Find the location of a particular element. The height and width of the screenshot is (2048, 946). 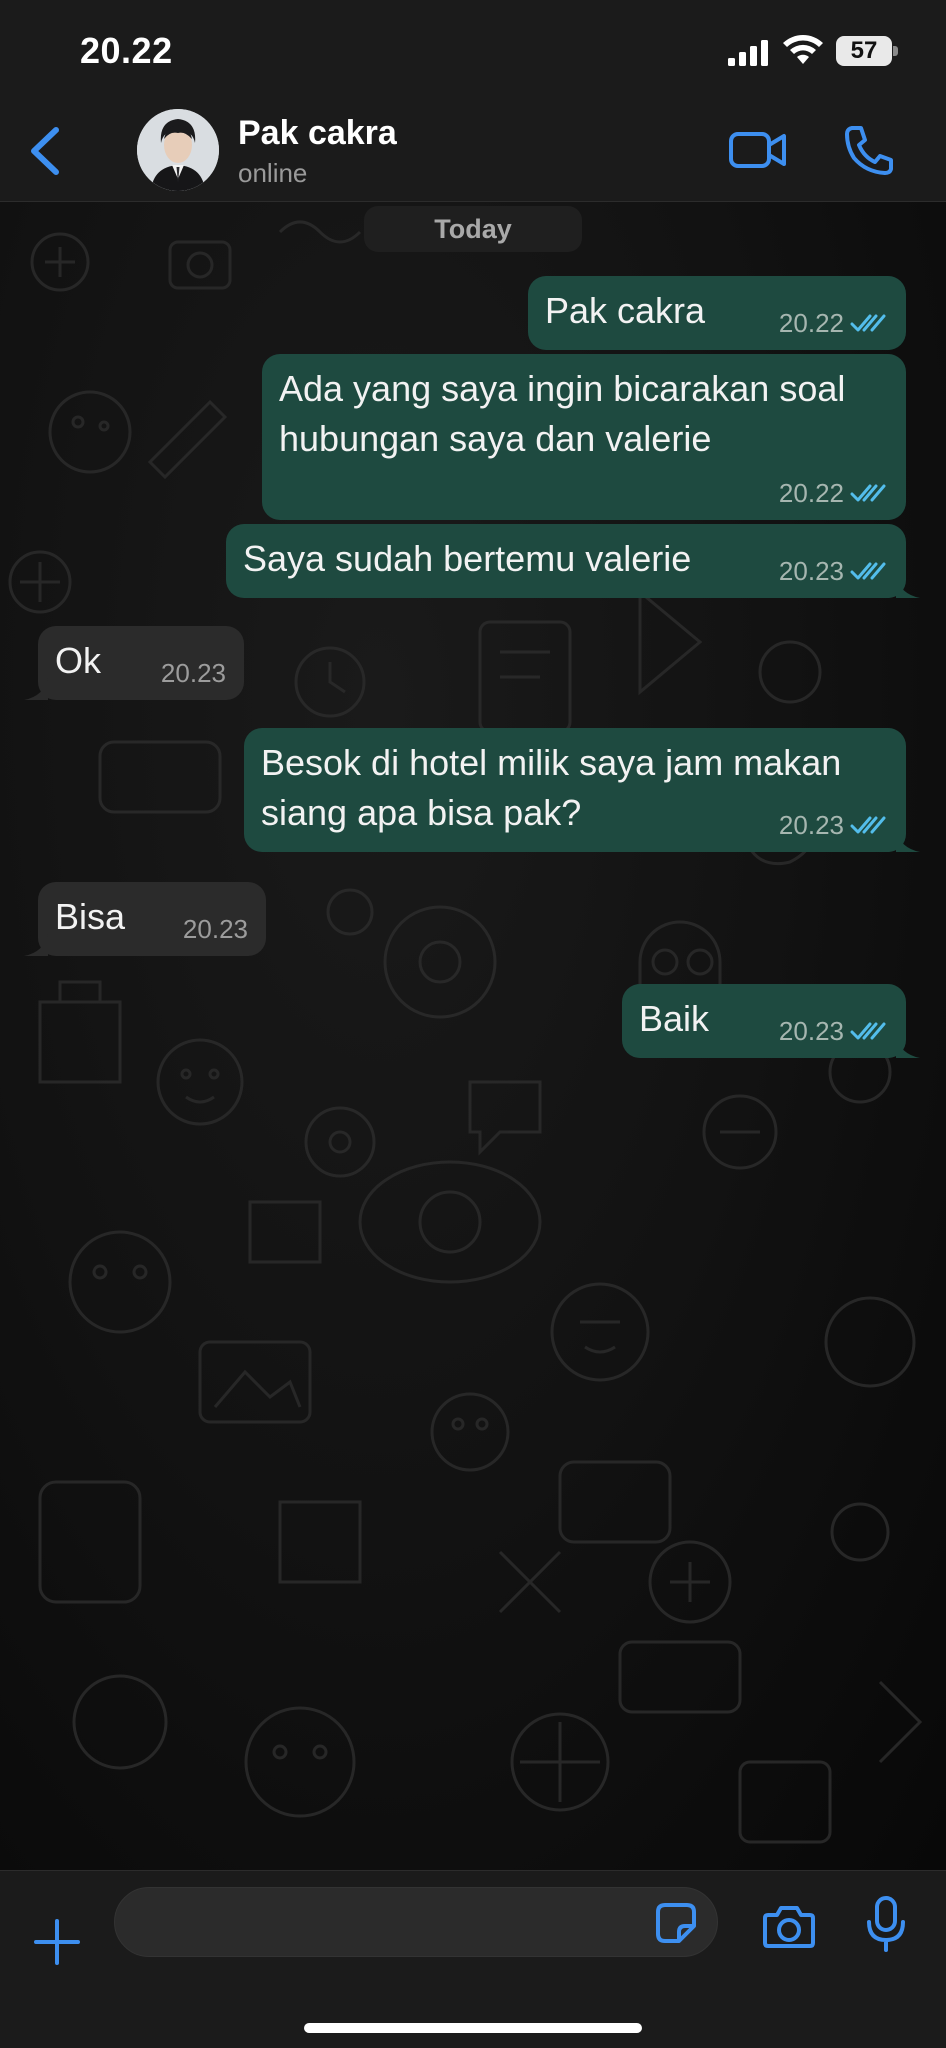

message-bubble-incoming: Bisa 20.23 is located at coordinates (145, 919).